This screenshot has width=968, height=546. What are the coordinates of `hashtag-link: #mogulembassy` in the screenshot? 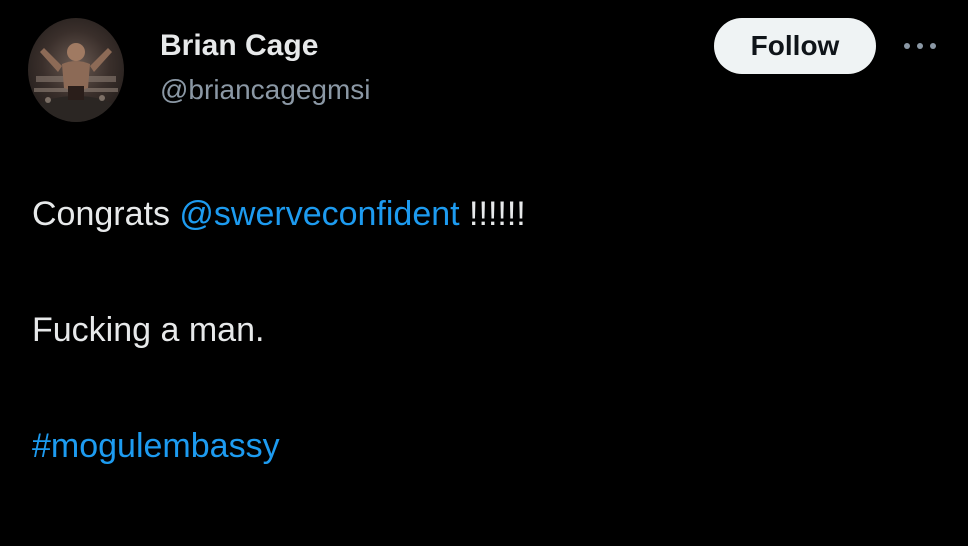 It's located at (156, 446).